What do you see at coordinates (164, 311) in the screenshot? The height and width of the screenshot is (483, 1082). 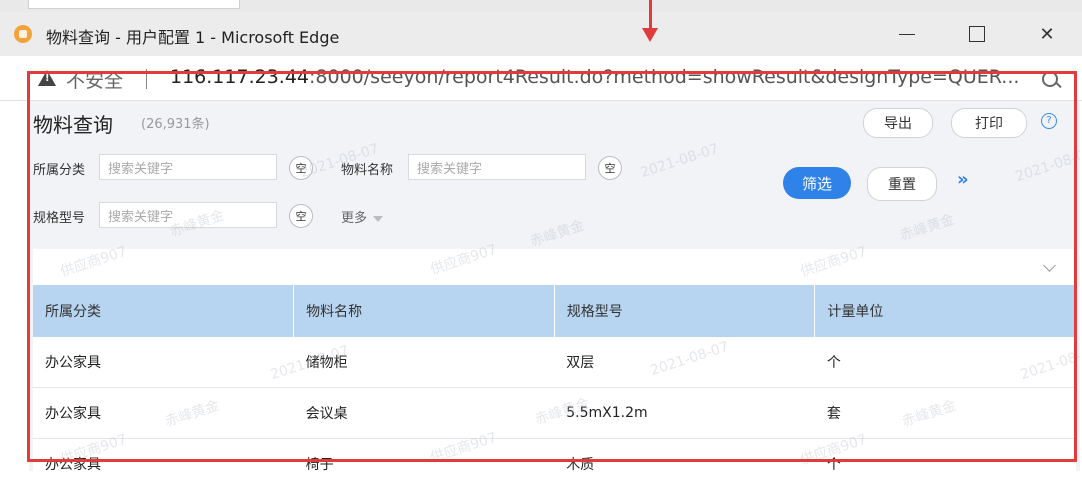 I see `column-header: 所属分类` at bounding box center [164, 311].